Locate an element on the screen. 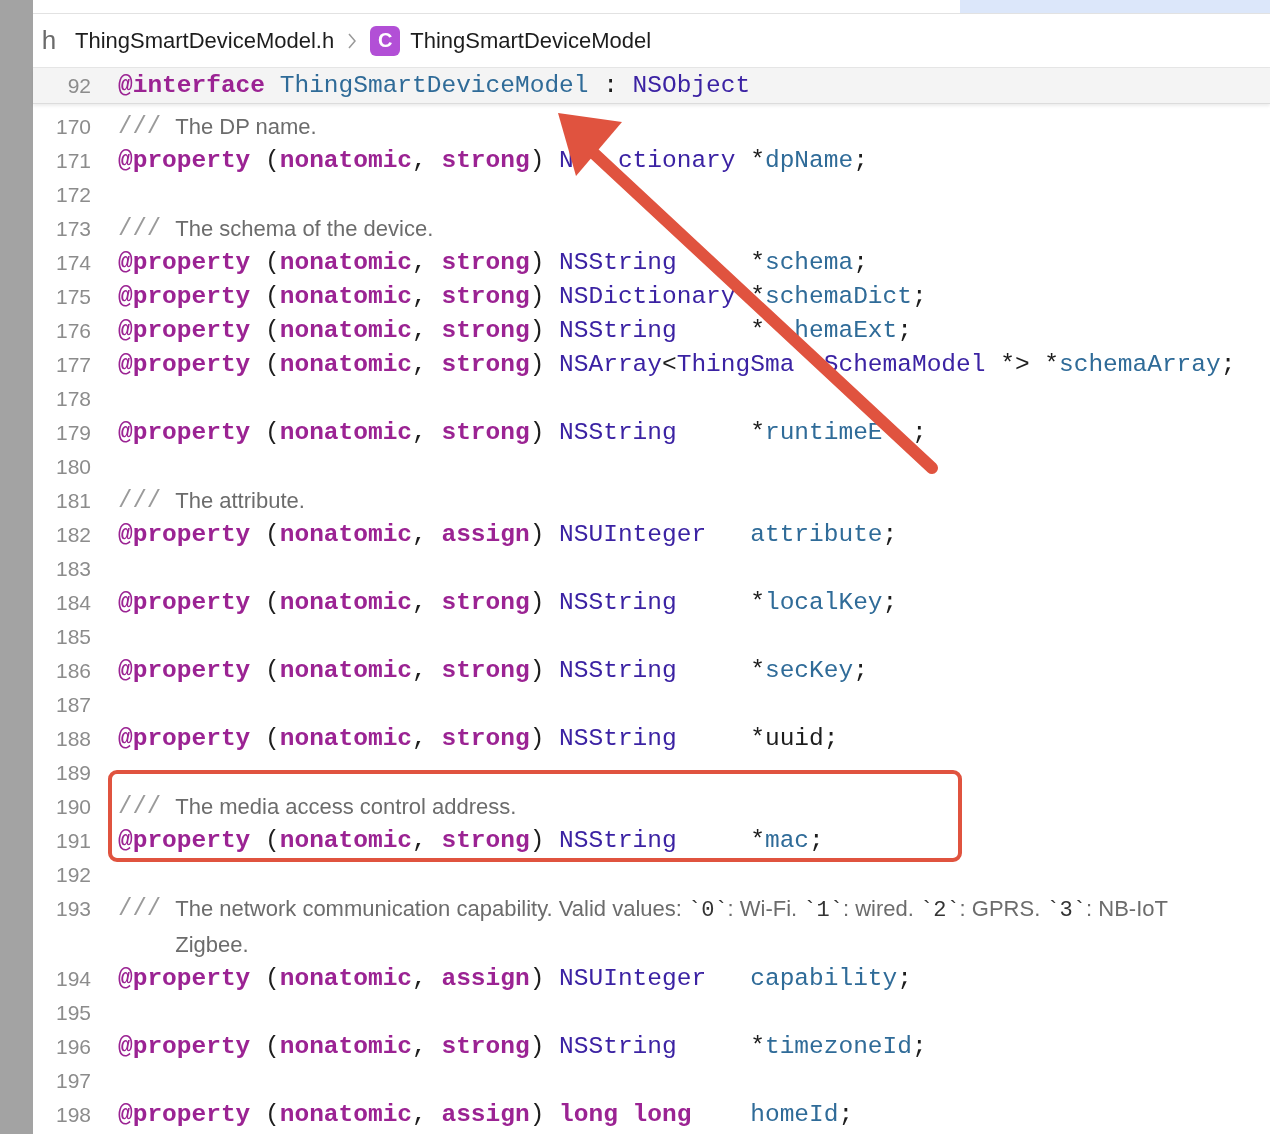 This screenshot has width=1270, height=1134. code-comment: The DP name. is located at coordinates (246, 127).